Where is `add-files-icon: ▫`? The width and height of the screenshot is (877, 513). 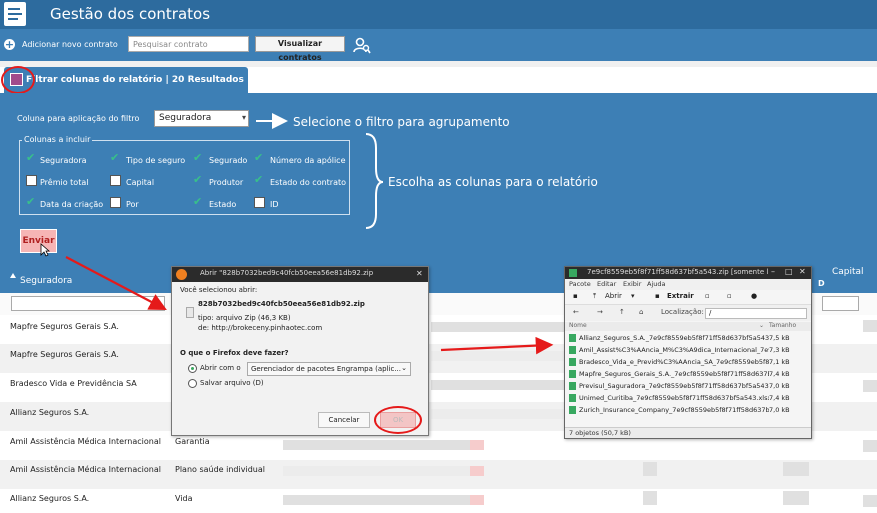 add-files-icon: ▫ is located at coordinates (707, 296).